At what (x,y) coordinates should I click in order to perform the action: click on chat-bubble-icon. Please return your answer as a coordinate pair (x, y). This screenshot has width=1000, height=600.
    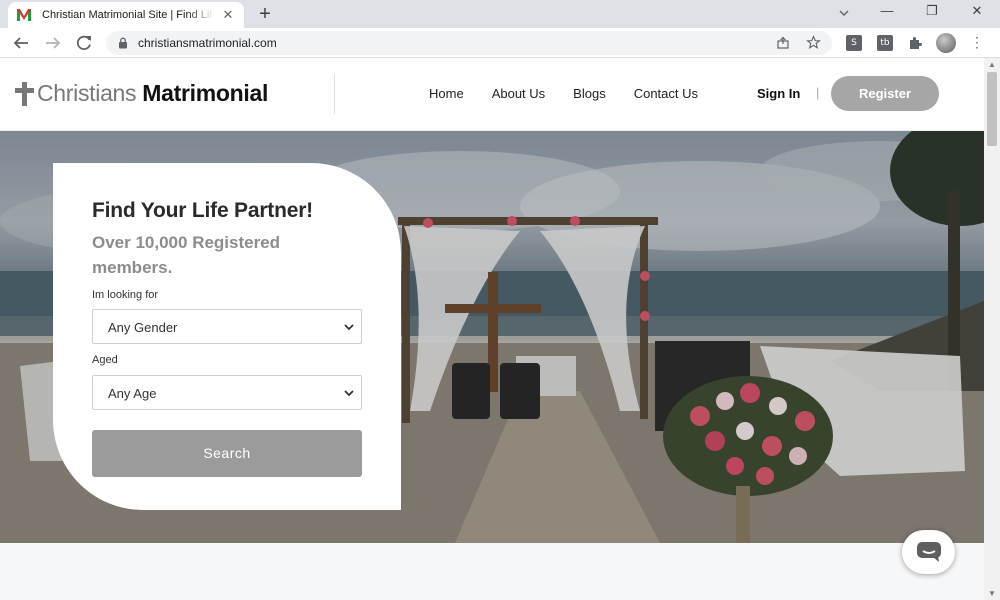
    Looking at the image, I should click on (929, 552).